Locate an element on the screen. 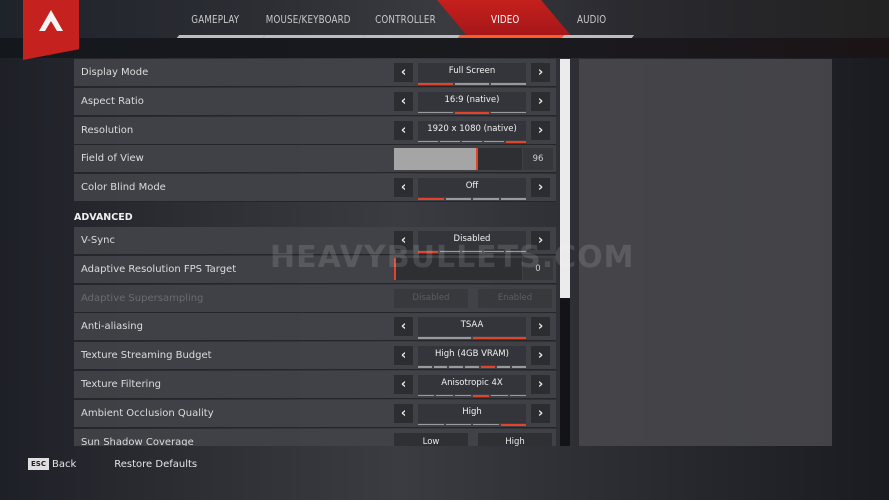 The width and height of the screenshot is (889, 500). setting-ambient-occlusion-quality: Ambient Occlusion Quality ‹ High › is located at coordinates (315, 413).